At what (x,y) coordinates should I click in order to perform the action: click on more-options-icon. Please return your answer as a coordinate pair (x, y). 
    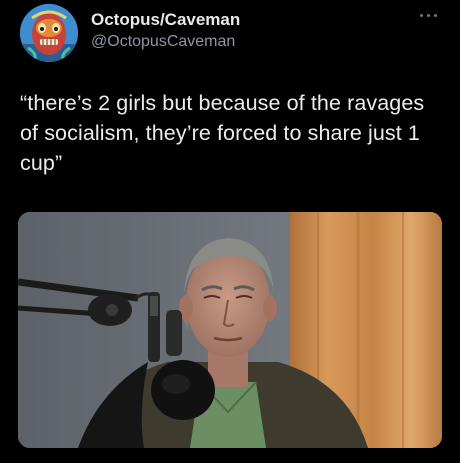
    Looking at the image, I should click on (429, 15).